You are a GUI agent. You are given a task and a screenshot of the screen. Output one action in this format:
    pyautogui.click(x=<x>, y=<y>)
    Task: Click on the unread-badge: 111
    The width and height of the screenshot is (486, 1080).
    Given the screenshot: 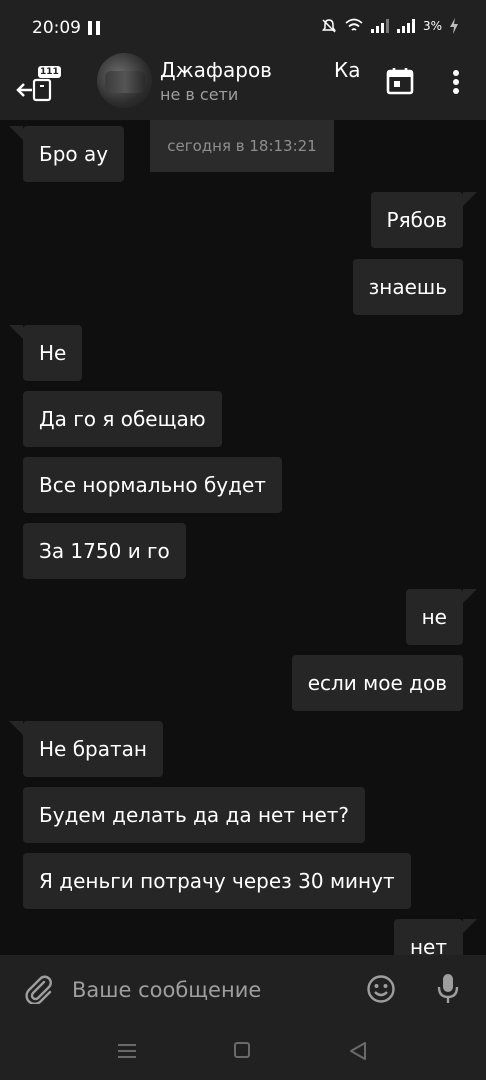 What is the action you would take?
    pyautogui.click(x=49, y=72)
    